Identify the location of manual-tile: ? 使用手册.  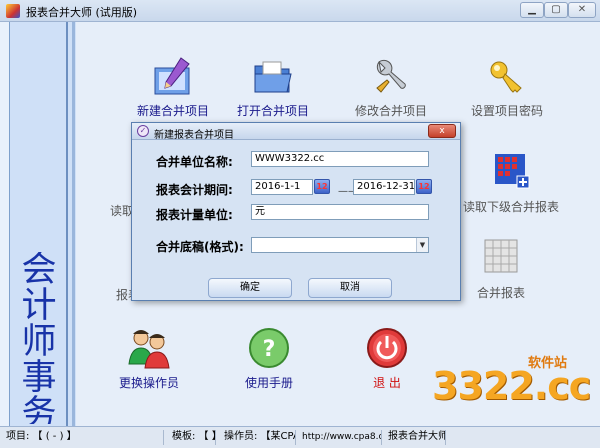
(269, 358).